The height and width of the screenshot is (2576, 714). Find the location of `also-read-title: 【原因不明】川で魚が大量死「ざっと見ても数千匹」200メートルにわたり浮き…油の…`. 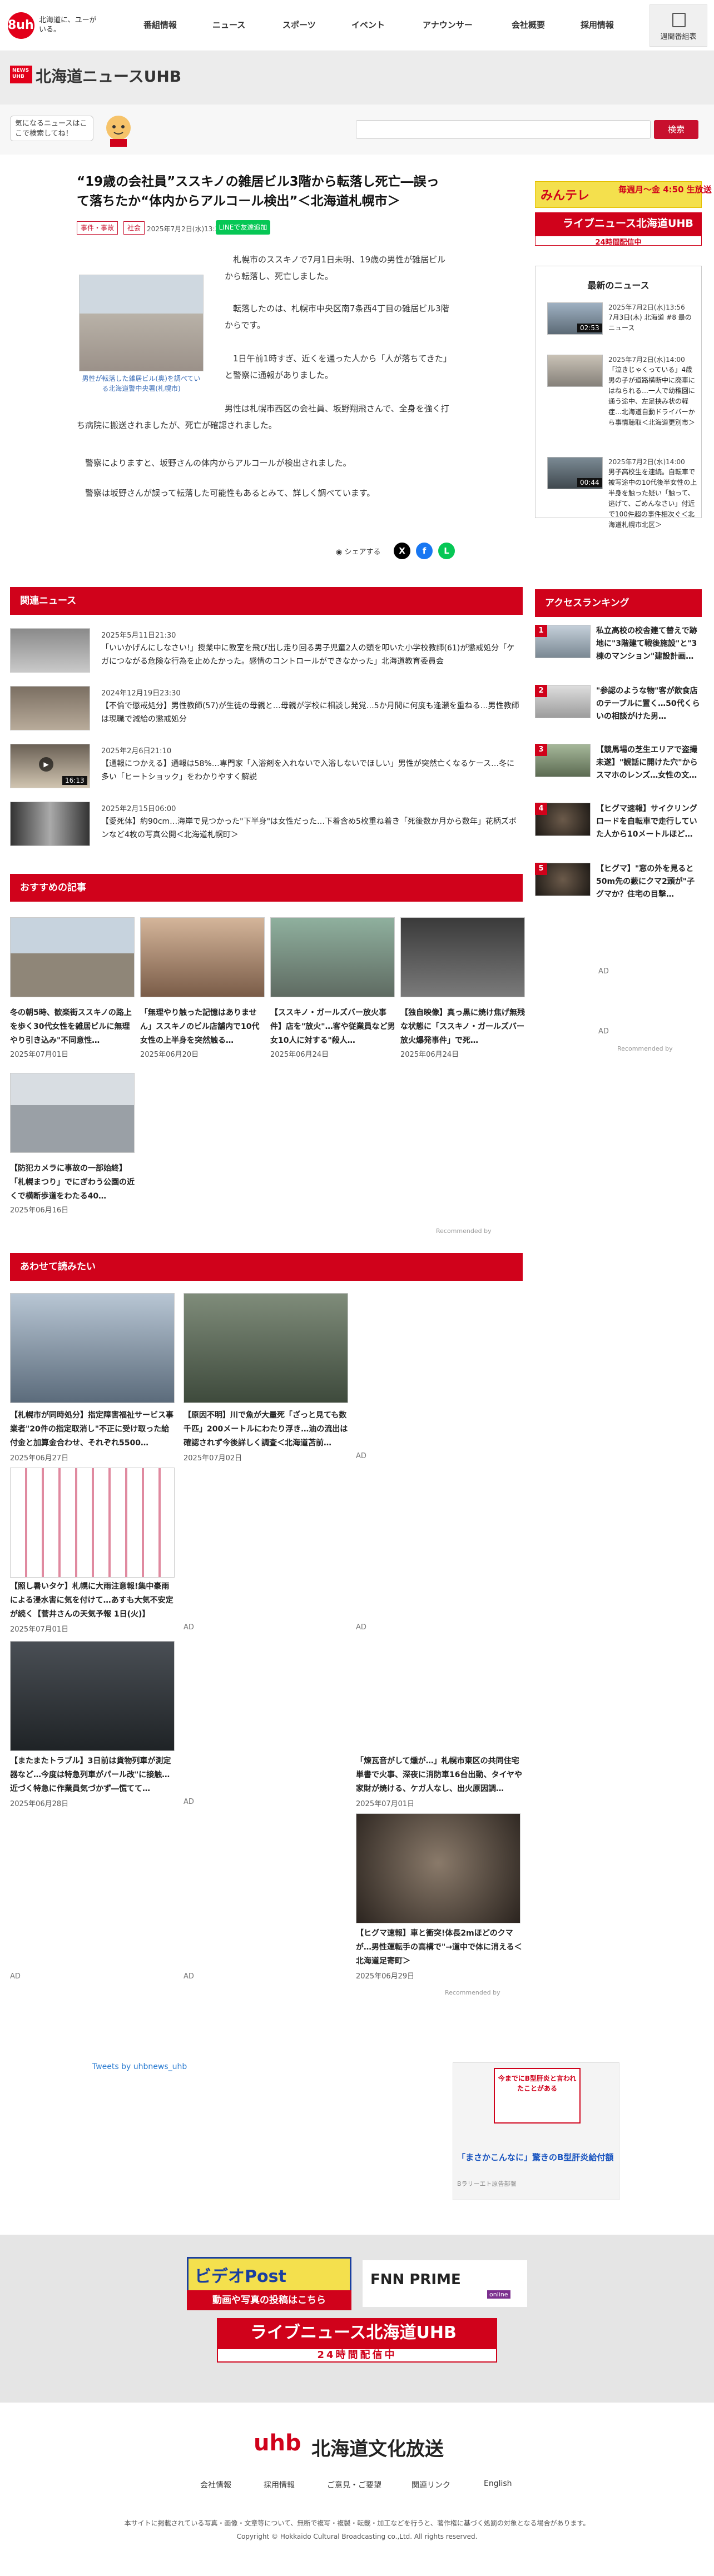

also-read-title: 【原因不明】川で魚が大量死「ざっと見ても数千匹」200メートルにわたり浮き…油の… is located at coordinates (267, 1430).